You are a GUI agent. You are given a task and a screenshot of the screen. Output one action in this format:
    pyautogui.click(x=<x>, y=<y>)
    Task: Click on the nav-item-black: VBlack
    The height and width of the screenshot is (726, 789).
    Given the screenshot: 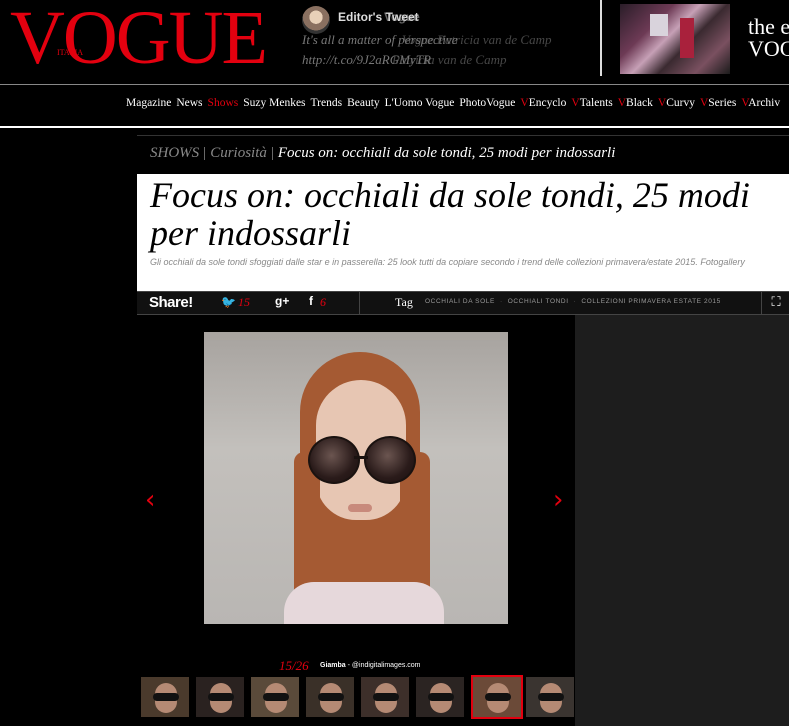 What is the action you would take?
    pyautogui.click(x=635, y=103)
    